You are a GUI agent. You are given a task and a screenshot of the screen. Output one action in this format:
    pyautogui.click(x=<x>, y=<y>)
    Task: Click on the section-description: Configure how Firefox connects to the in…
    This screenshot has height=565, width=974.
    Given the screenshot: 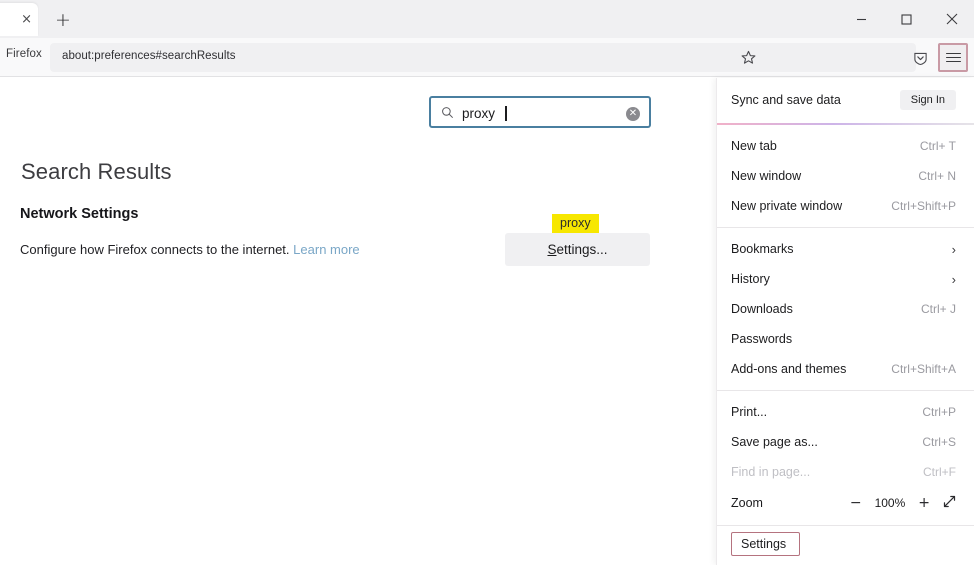 What is the action you would take?
    pyautogui.click(x=190, y=249)
    